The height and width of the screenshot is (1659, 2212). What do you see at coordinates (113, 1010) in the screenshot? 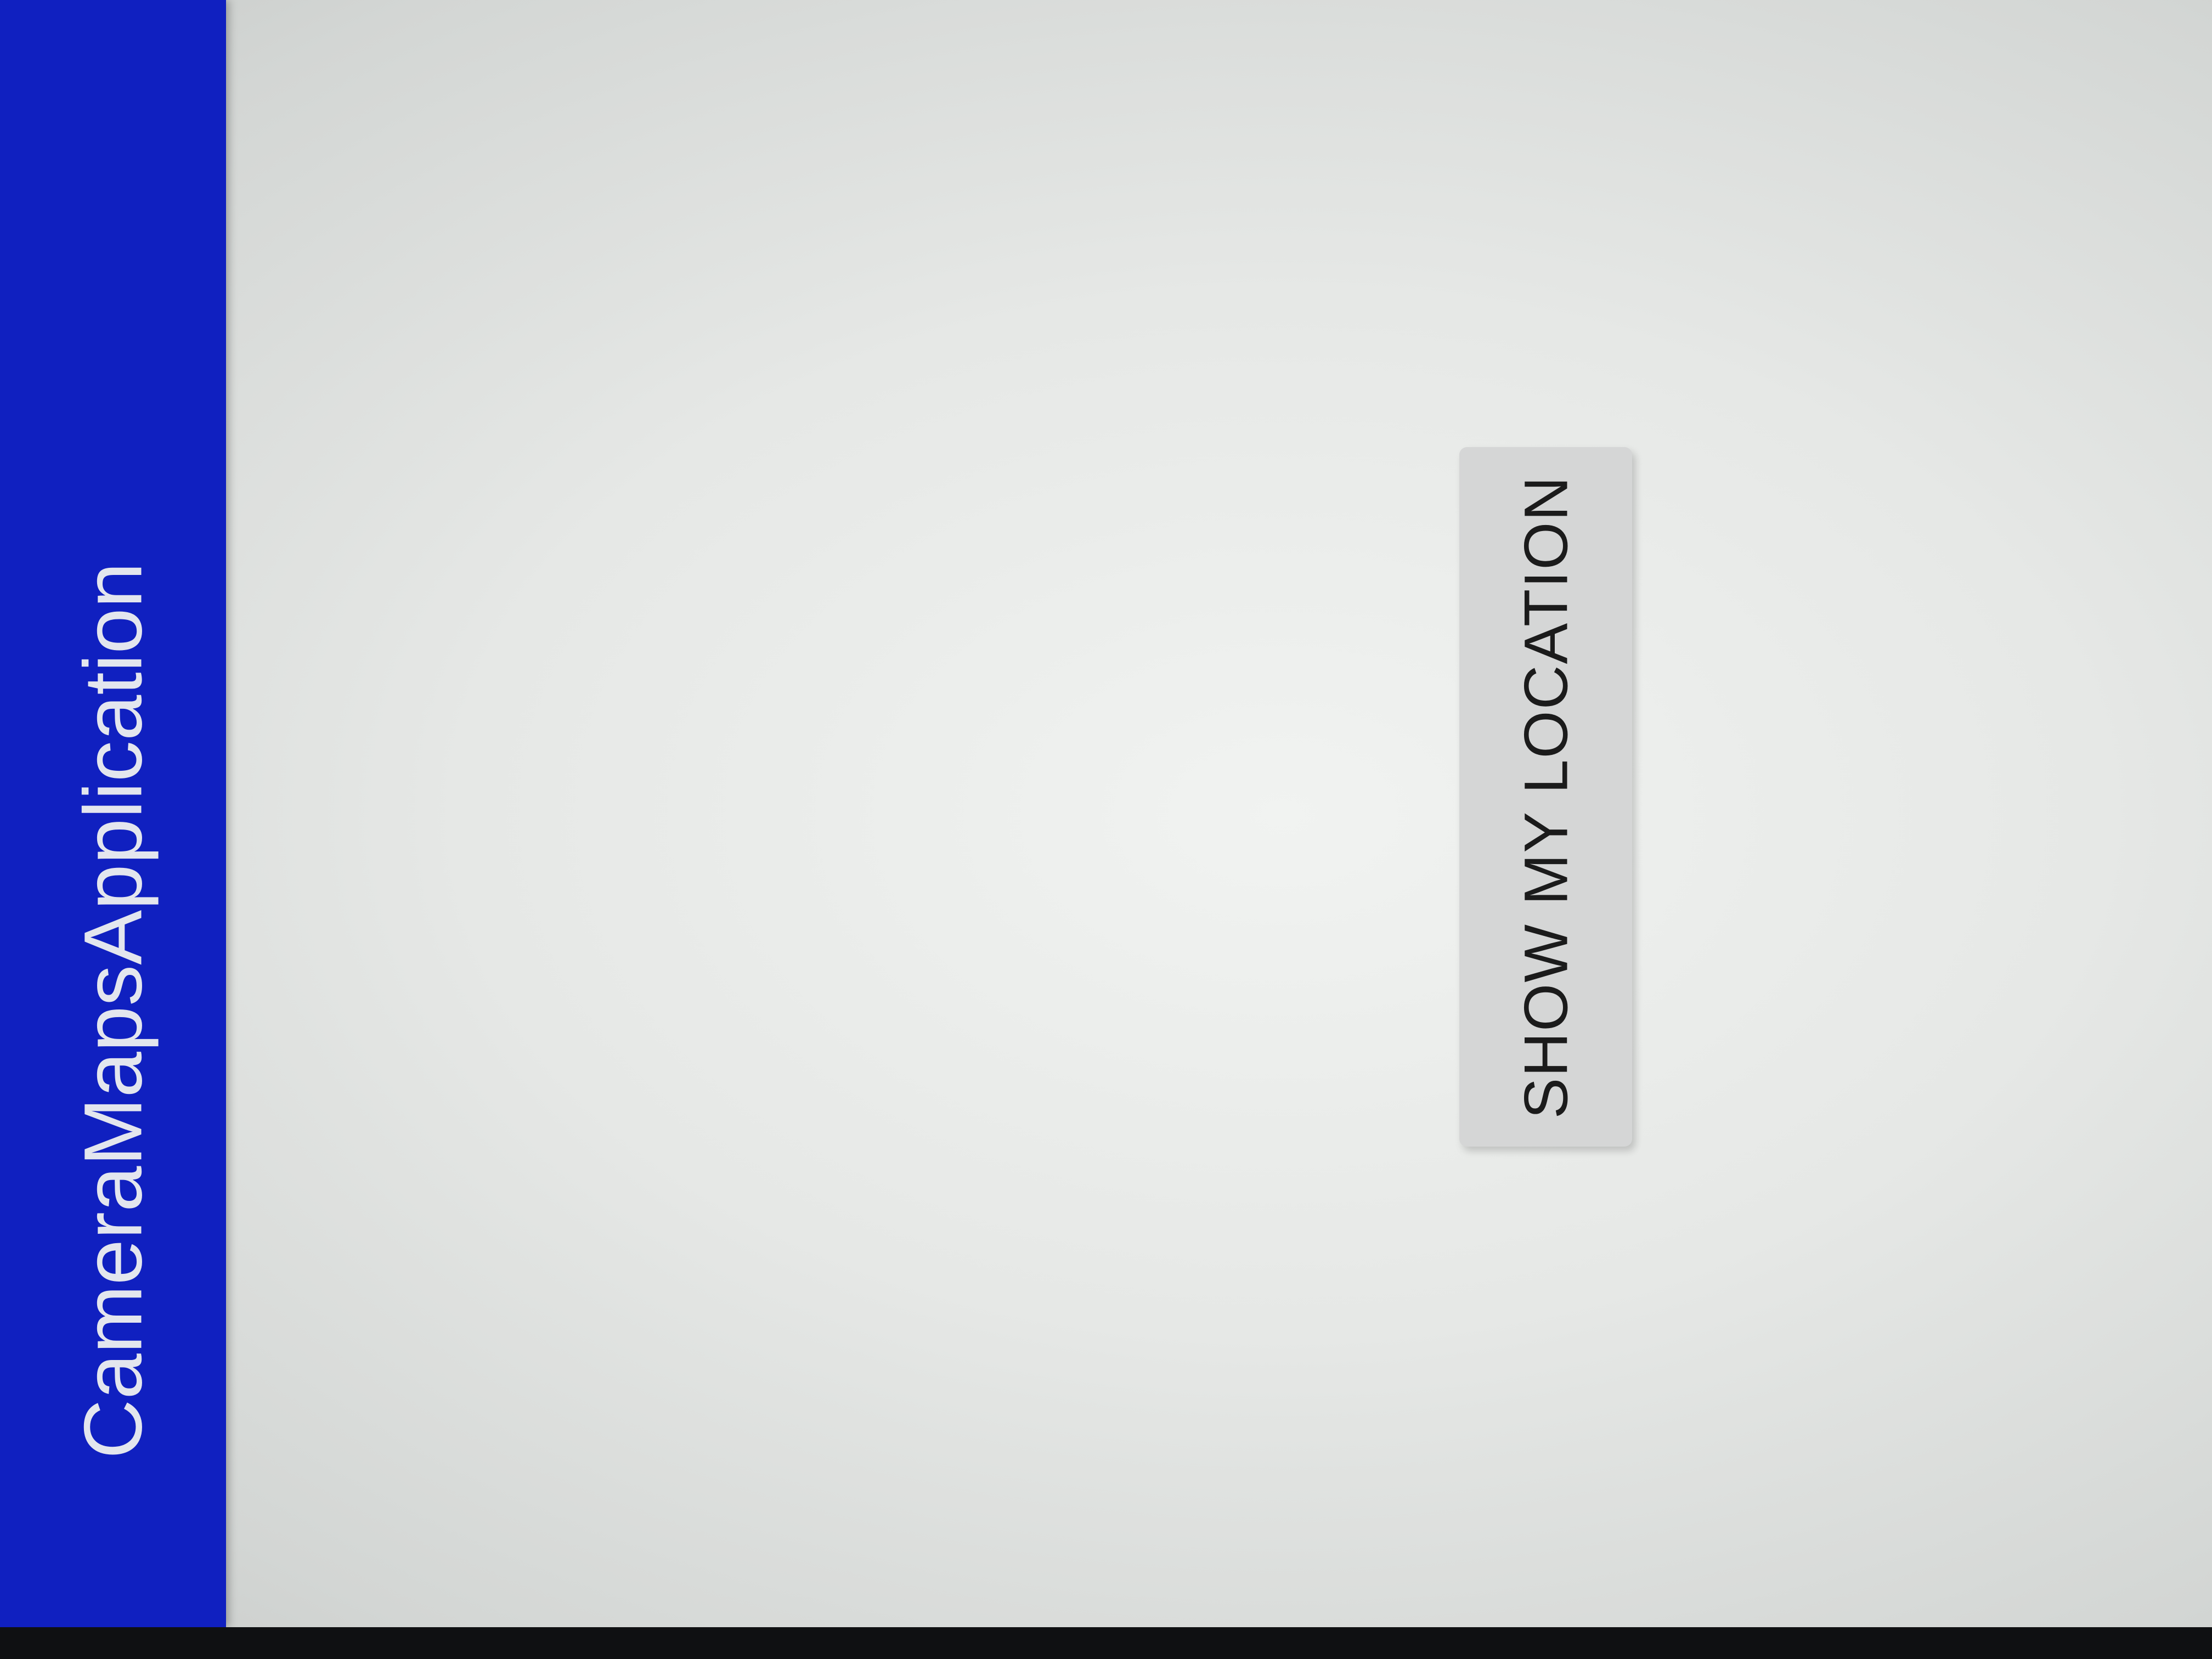
I see `app-title: CameraMapsApplication` at bounding box center [113, 1010].